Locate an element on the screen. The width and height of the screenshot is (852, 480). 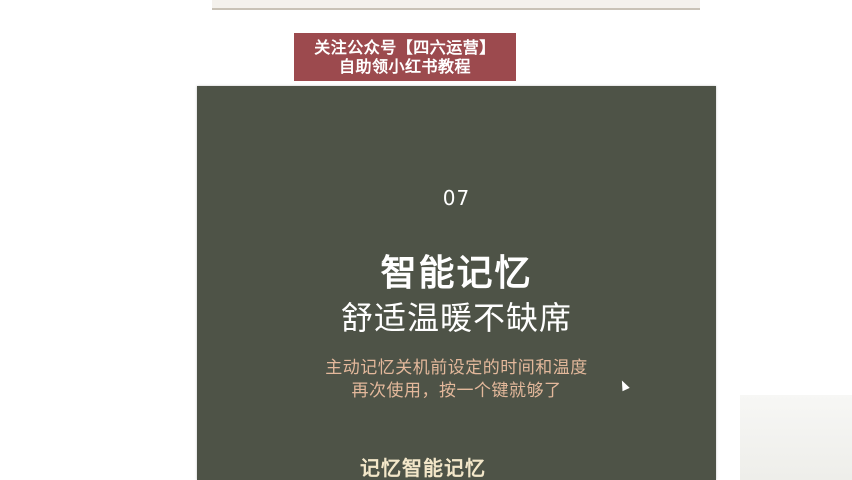
background-edge is located at coordinates (796, 437).